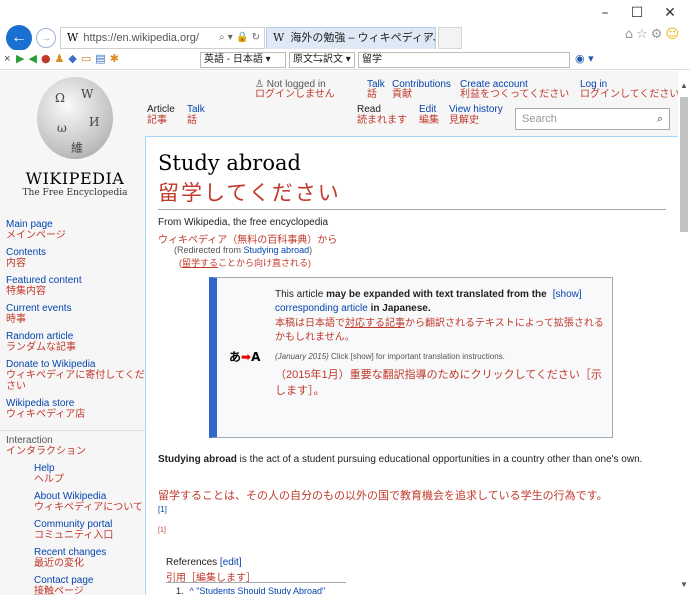 The height and width of the screenshot is (595, 690). Describe the element at coordinates (684, 584) in the screenshot. I see `scroll-down-icon: ▼` at that location.